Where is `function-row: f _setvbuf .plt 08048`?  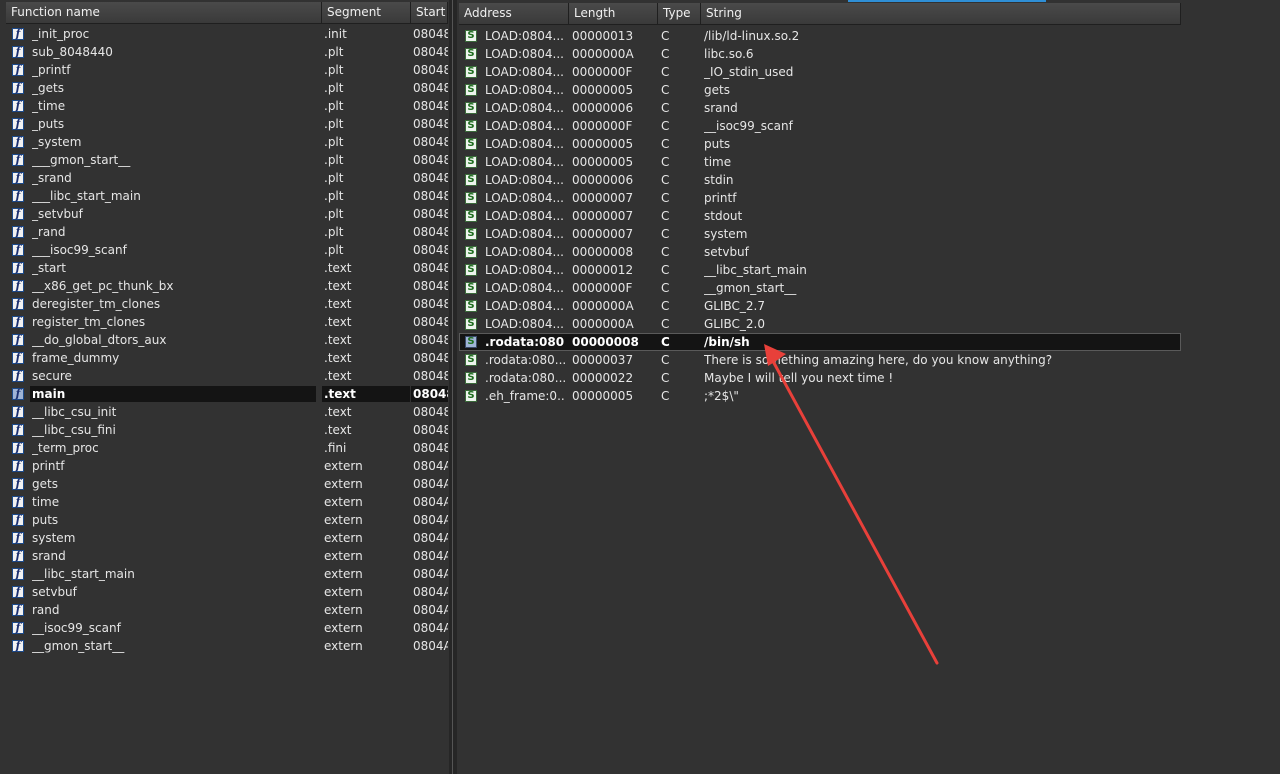
function-row: f _setvbuf .plt 08048 is located at coordinates (227, 214).